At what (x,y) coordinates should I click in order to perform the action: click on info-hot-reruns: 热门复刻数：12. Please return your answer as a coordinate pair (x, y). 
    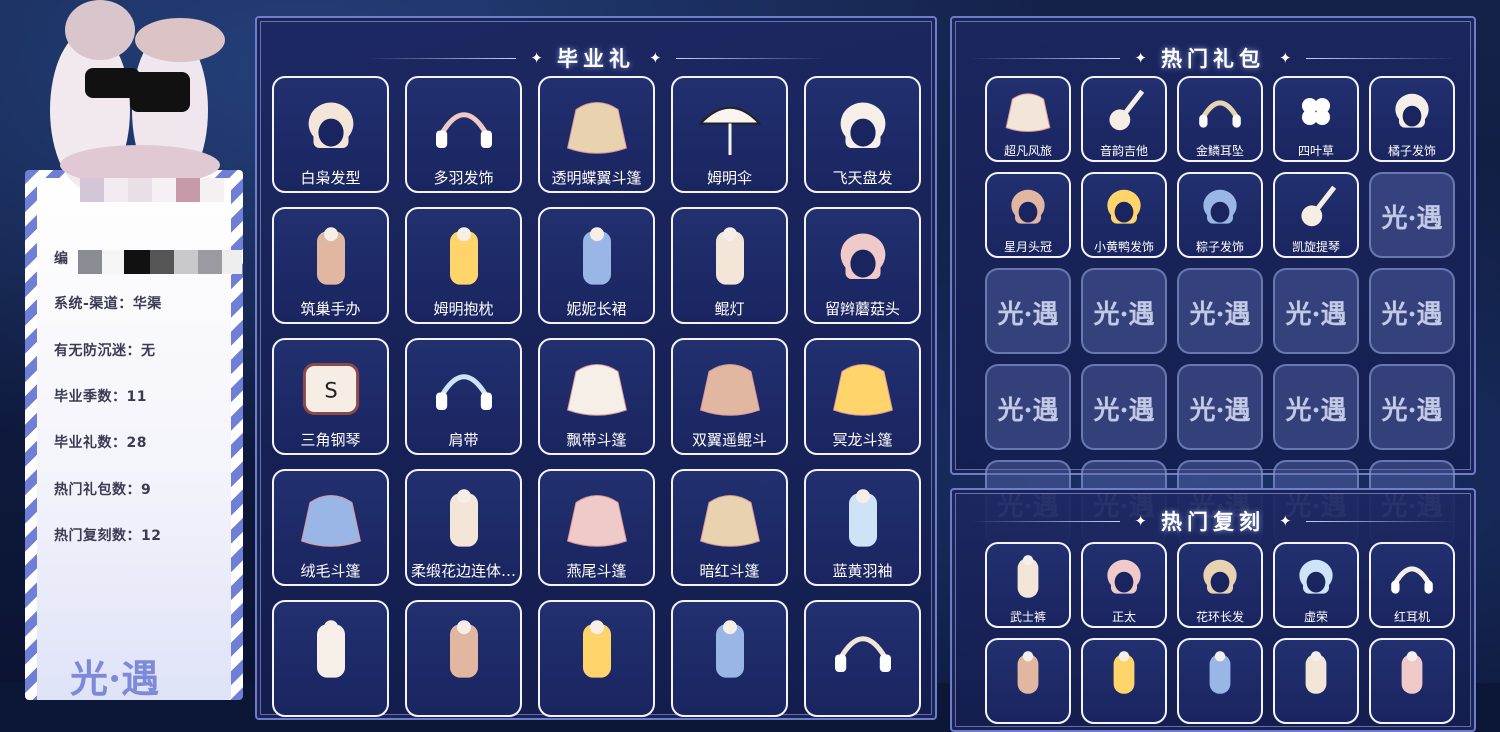
    Looking at the image, I should click on (108, 536).